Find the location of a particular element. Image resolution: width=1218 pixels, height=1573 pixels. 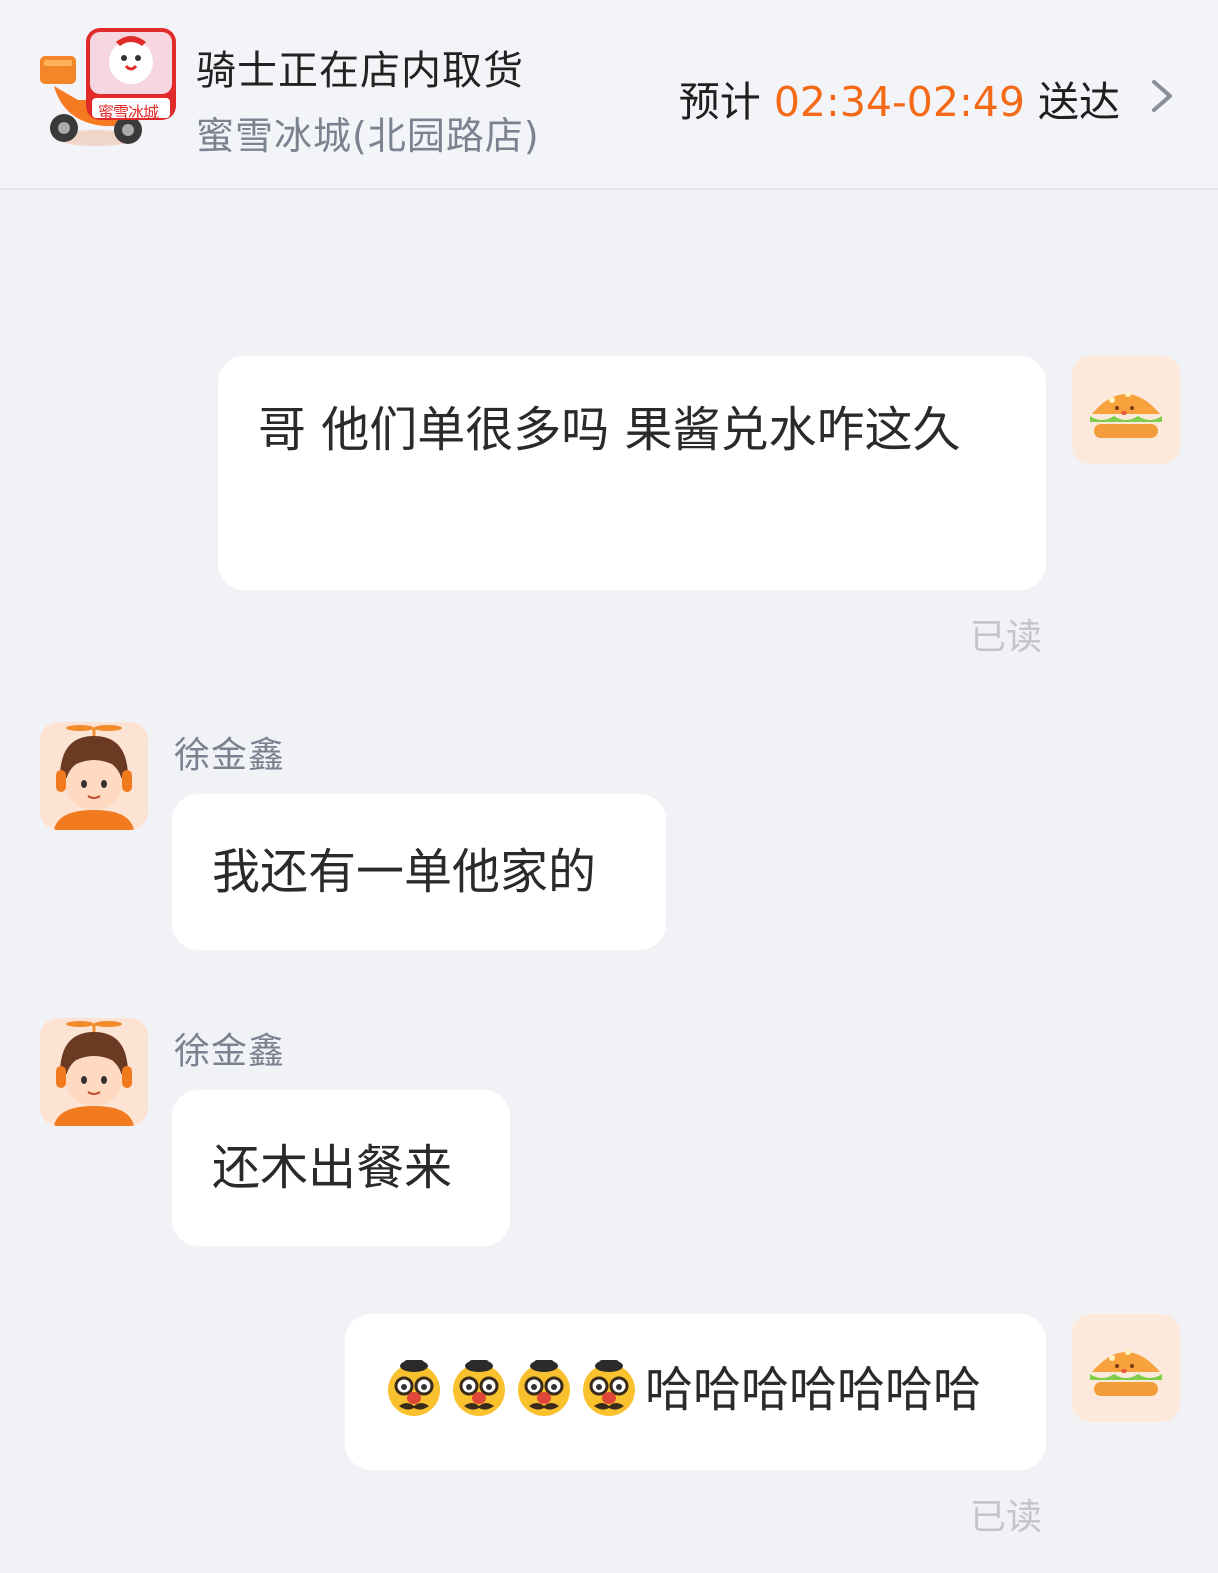

message-text: 哈哈哈哈哈哈哈 is located at coordinates (813, 1390).